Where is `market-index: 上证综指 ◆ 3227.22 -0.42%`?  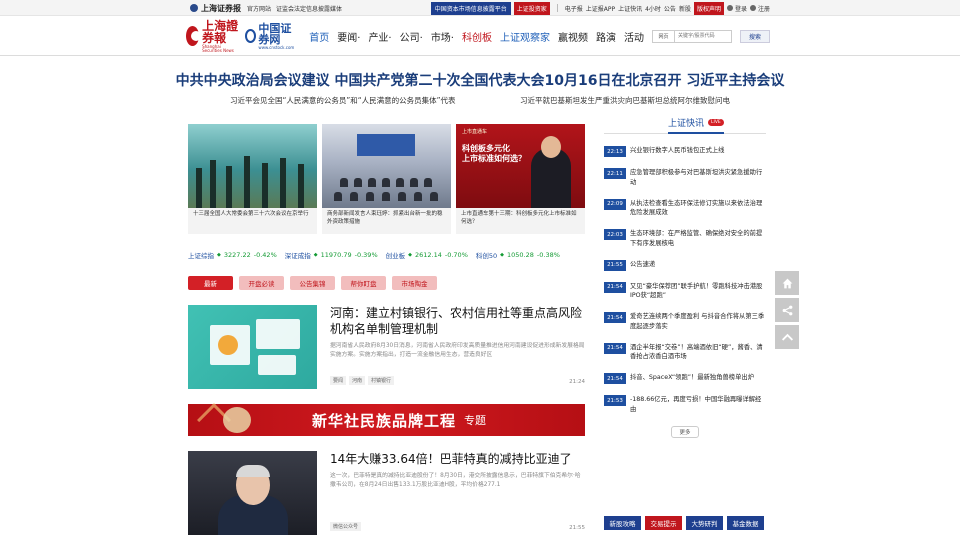
market-index: 上证综指 ◆ 3227.22 -0.42% is located at coordinates (232, 255).